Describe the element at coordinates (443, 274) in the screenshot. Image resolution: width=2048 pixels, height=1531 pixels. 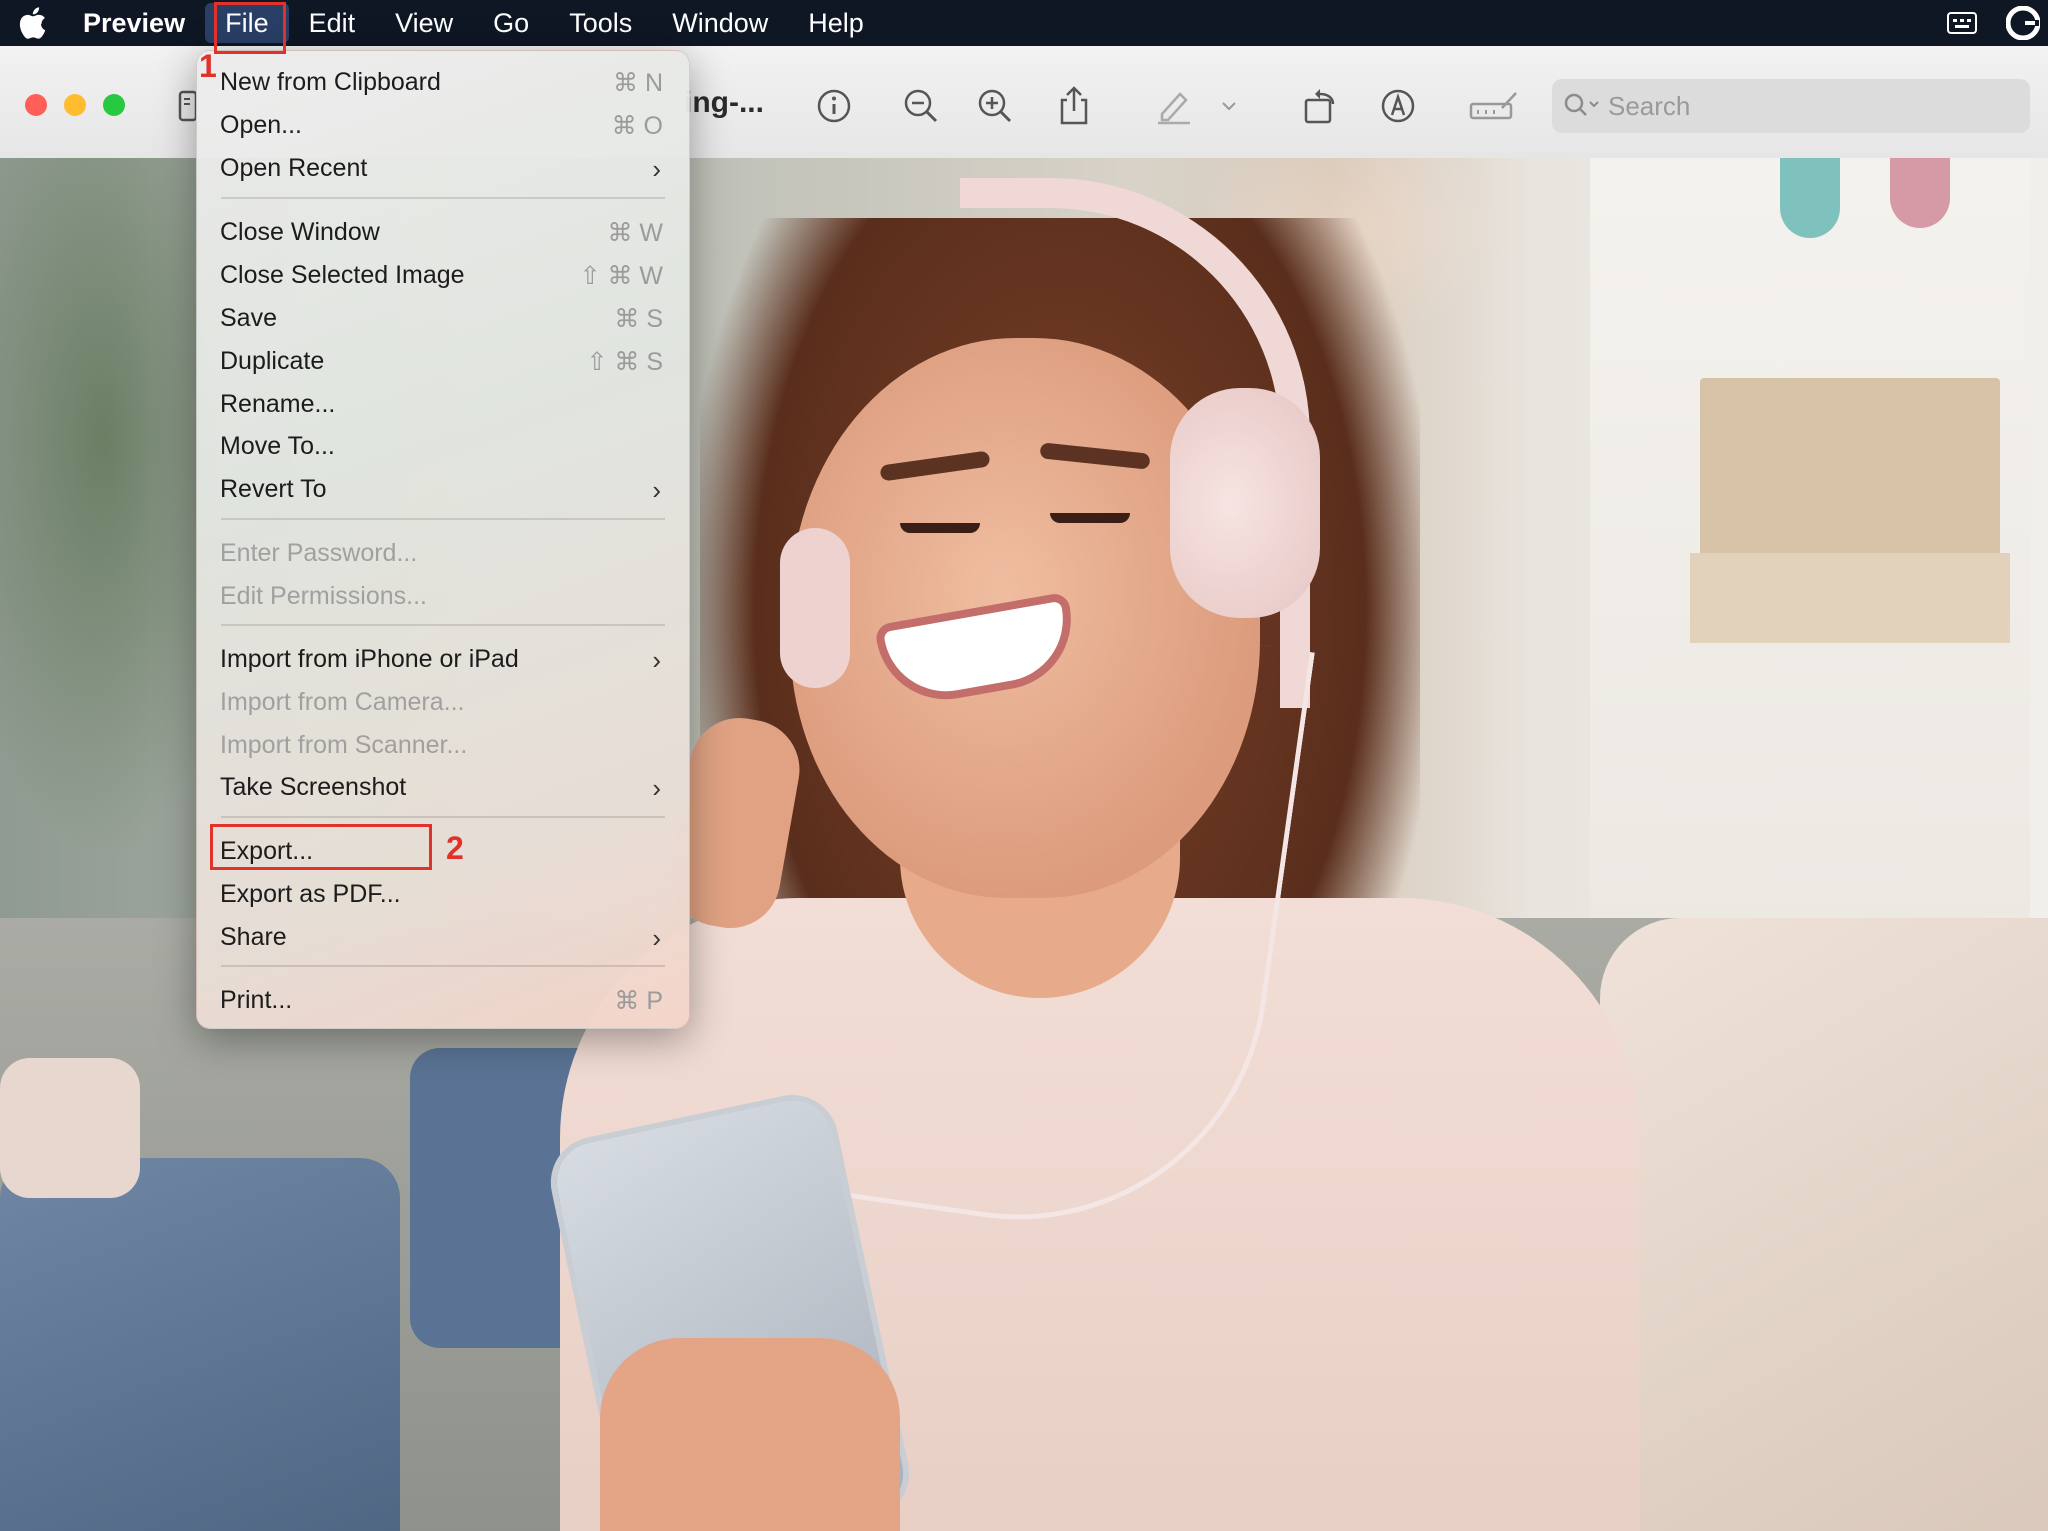
I see `menu-item-close-selected-image: Close Selected Image ⇧ ⌘ W` at that location.